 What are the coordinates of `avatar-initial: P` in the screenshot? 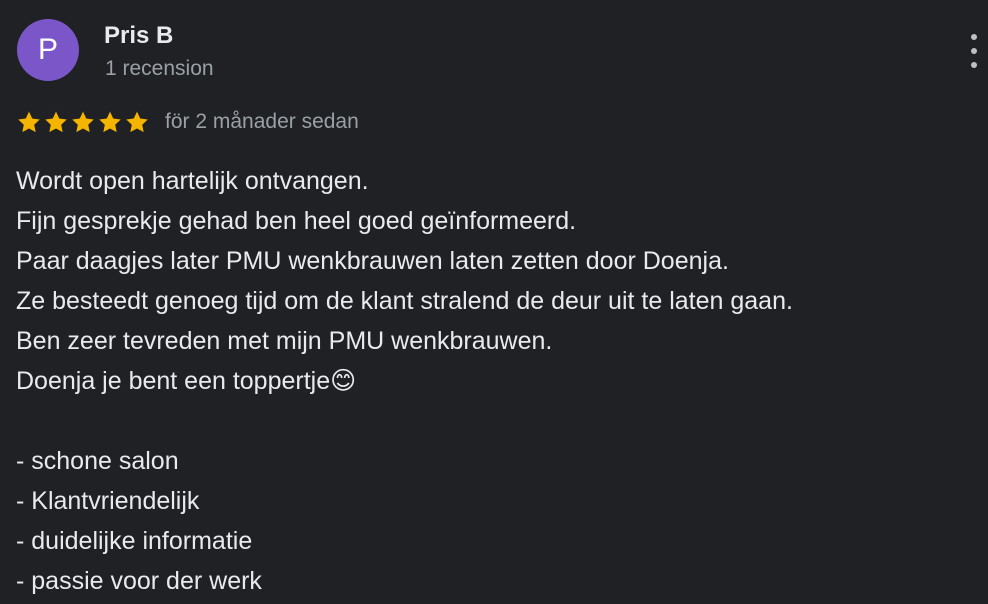 It's located at (47, 49).